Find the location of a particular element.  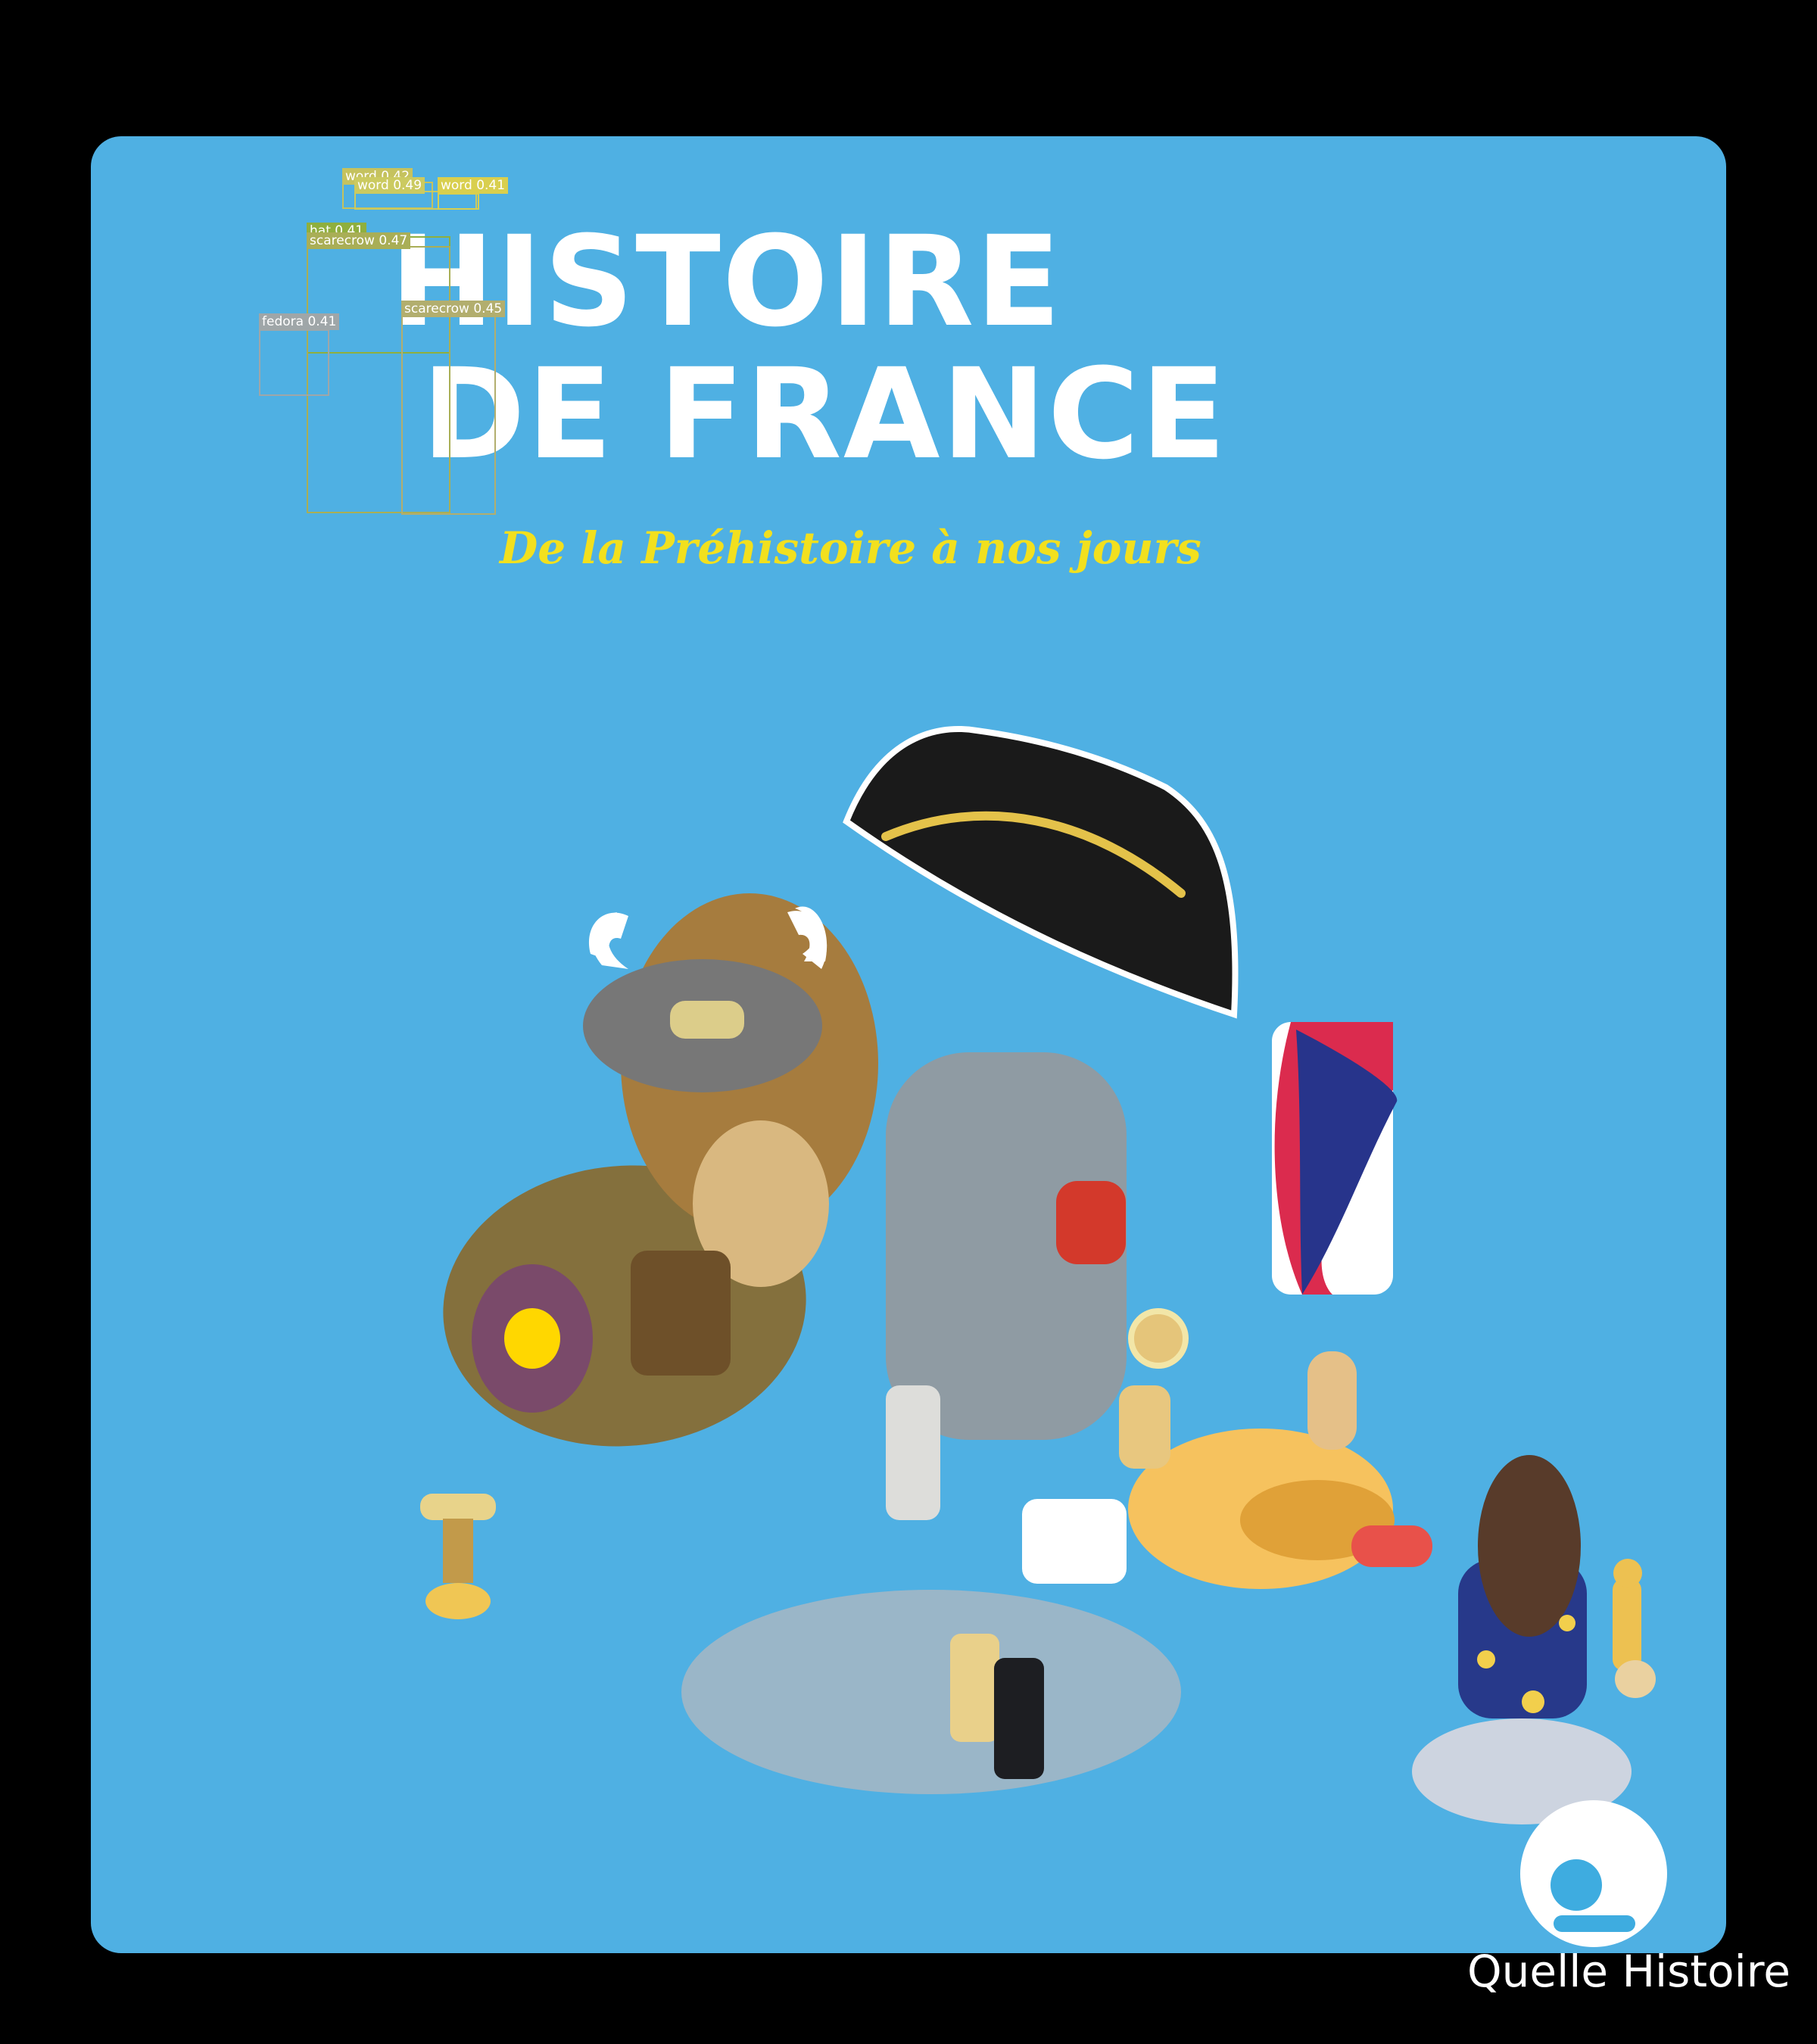

detection-label: scarecrow 0.45 is located at coordinates (453, 309).